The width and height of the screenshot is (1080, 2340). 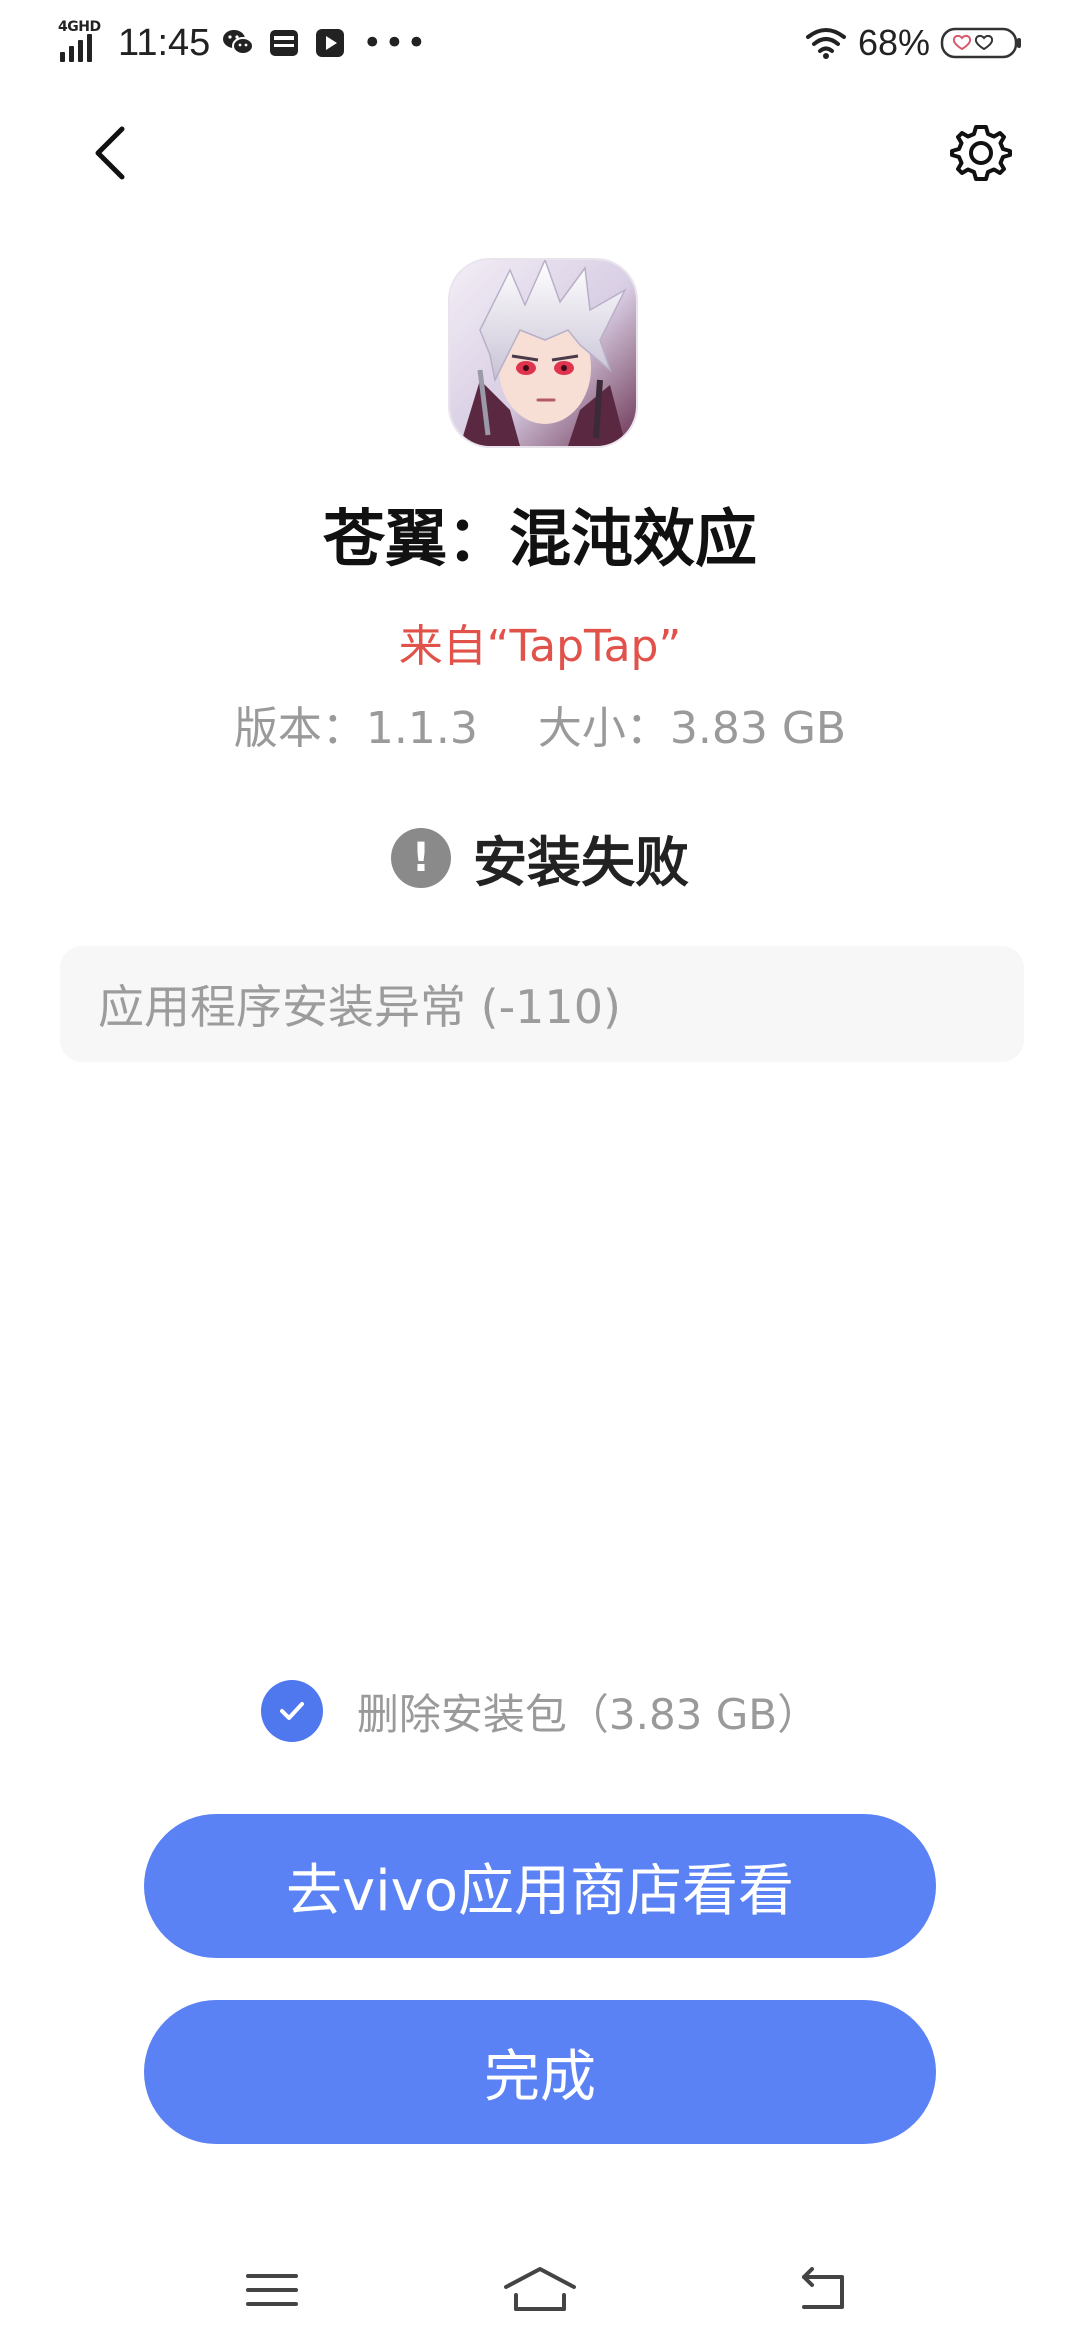 I want to click on settings-button, so click(x=981, y=153).